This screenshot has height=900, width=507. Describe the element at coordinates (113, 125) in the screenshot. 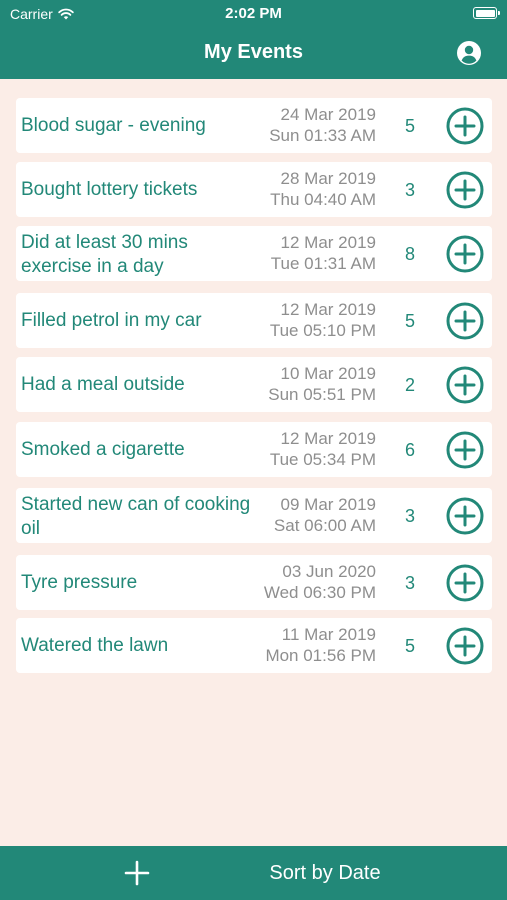

I see `event-name: Blood sugar - evening` at that location.